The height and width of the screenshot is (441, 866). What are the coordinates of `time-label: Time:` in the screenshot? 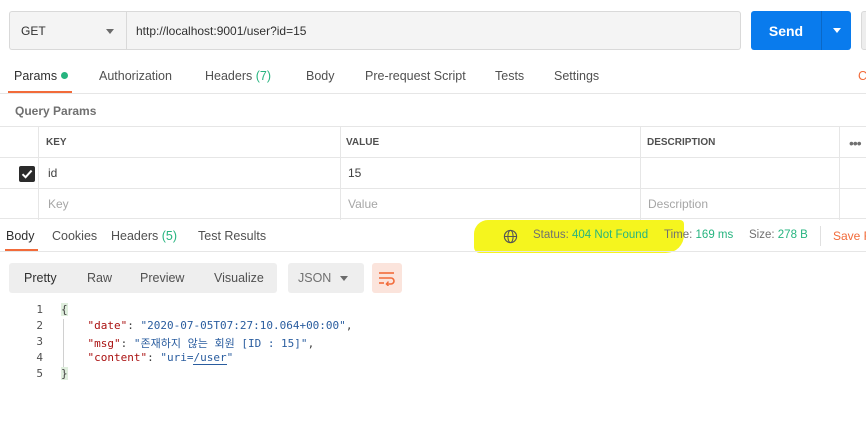 It's located at (678, 235).